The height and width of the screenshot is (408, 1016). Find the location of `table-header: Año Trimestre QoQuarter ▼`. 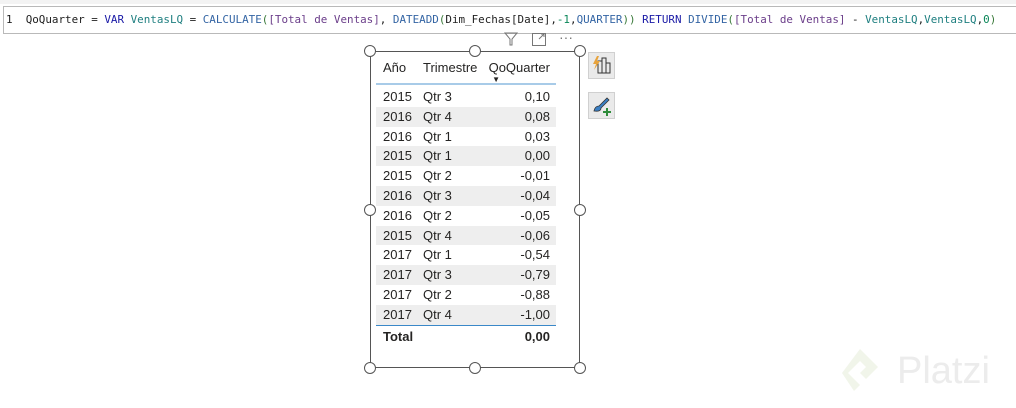

table-header: Año Trimestre QoQuarter ▼ is located at coordinates (466, 70).